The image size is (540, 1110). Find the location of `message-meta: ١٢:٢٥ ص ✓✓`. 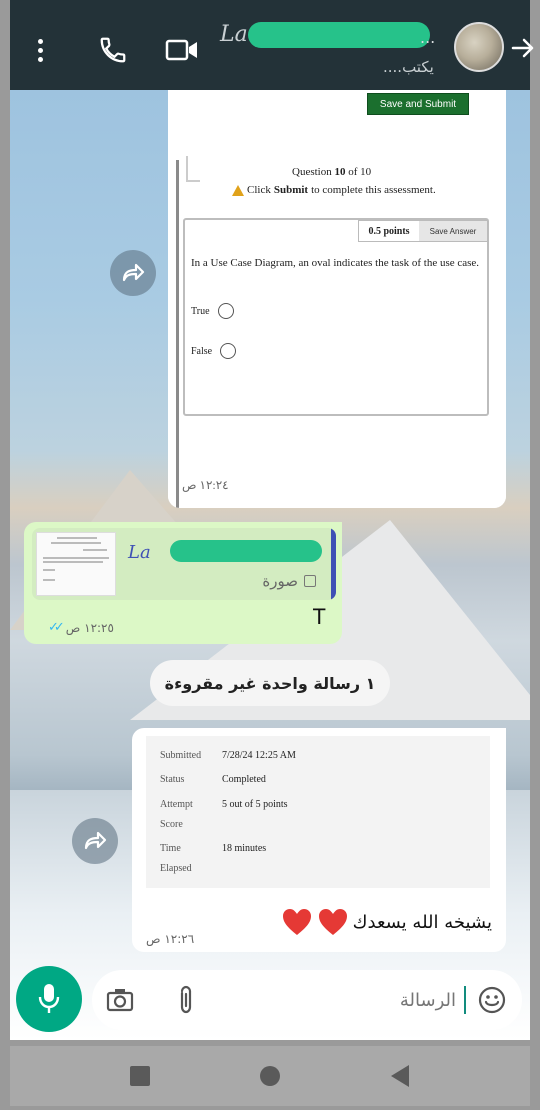

message-meta: ١٢:٢٥ ص ✓✓ is located at coordinates (81, 627).